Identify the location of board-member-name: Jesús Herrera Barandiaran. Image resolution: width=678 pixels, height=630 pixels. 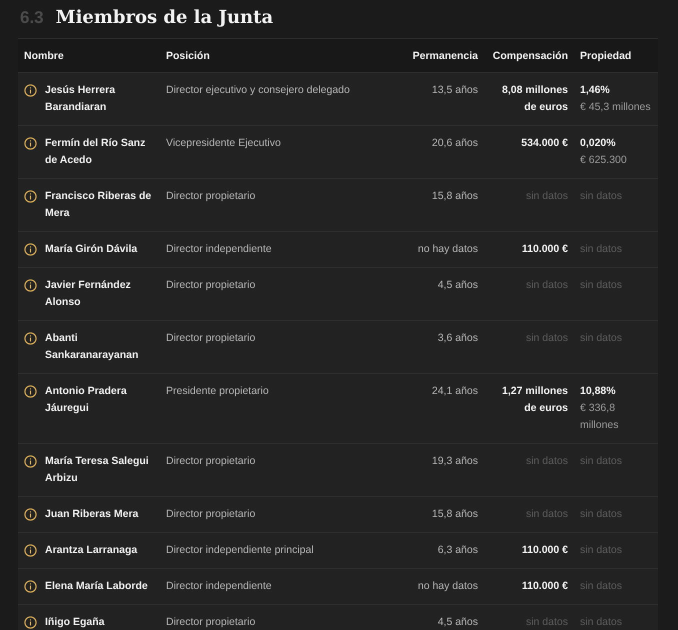
(80, 99).